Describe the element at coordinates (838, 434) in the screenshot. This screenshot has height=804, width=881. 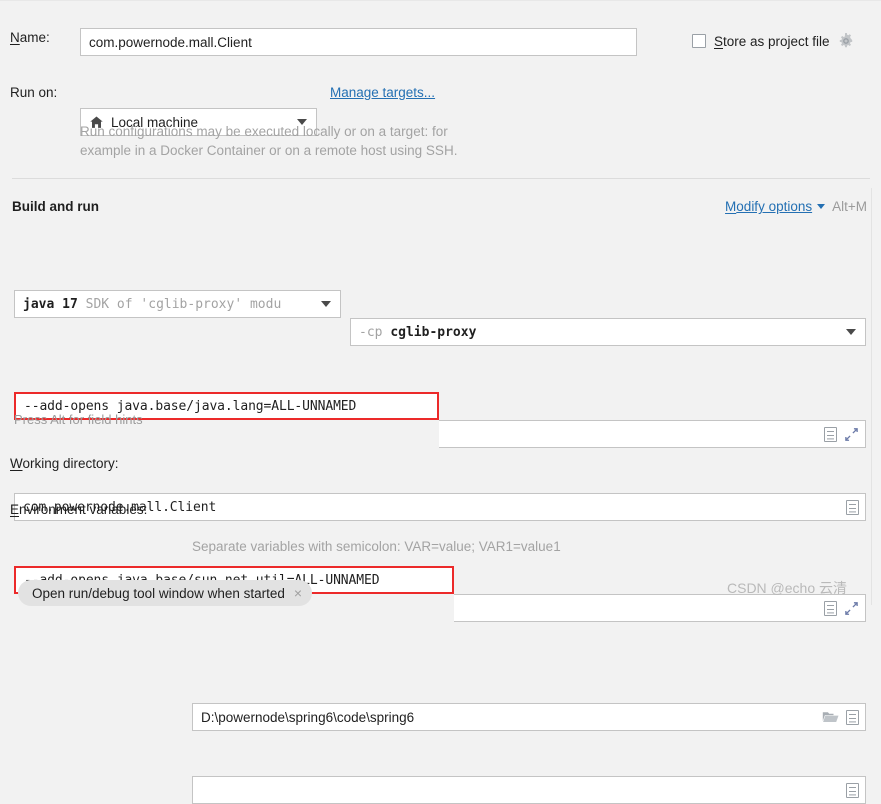
I see `vm-options-icons` at that location.